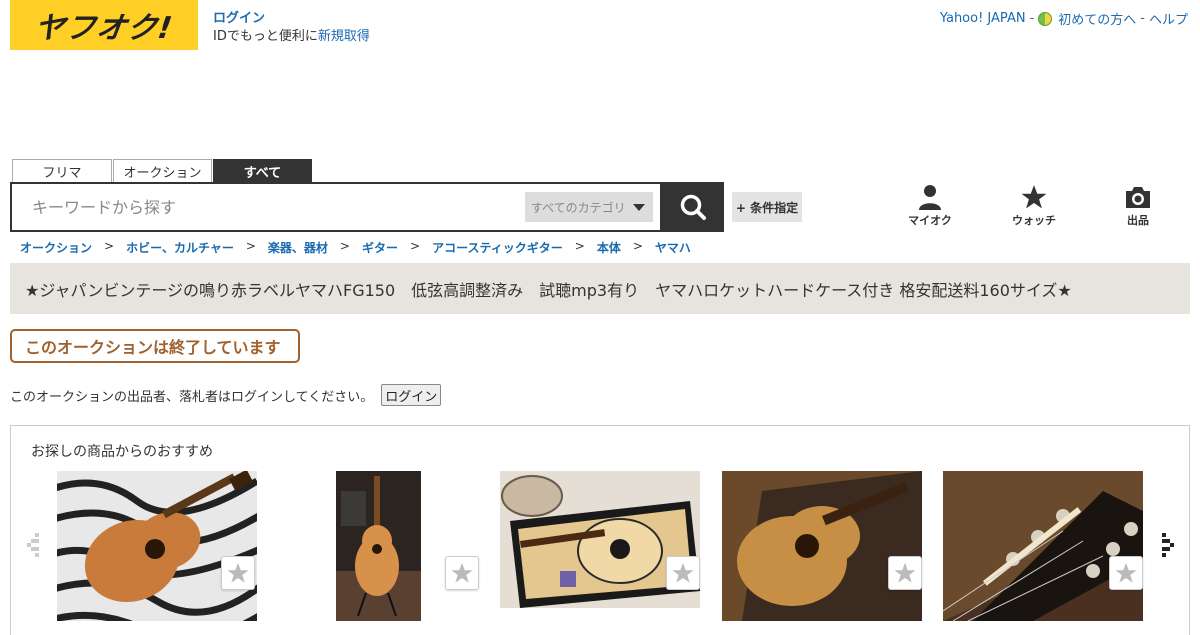 The width and height of the screenshot is (1200, 635). Describe the element at coordinates (1138, 220) in the screenshot. I see `nav-label: 出品` at that location.